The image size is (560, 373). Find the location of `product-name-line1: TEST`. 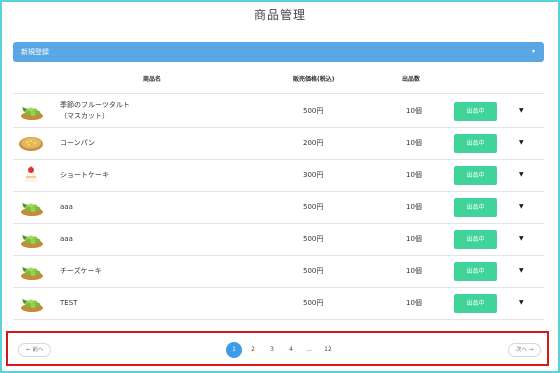

product-name-line1: TEST is located at coordinates (69, 302).